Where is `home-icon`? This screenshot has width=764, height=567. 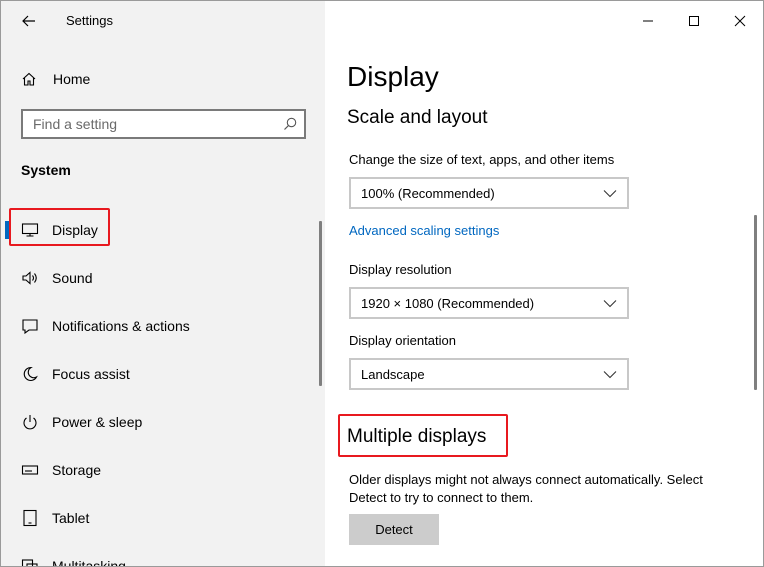
home-icon is located at coordinates (29, 79).